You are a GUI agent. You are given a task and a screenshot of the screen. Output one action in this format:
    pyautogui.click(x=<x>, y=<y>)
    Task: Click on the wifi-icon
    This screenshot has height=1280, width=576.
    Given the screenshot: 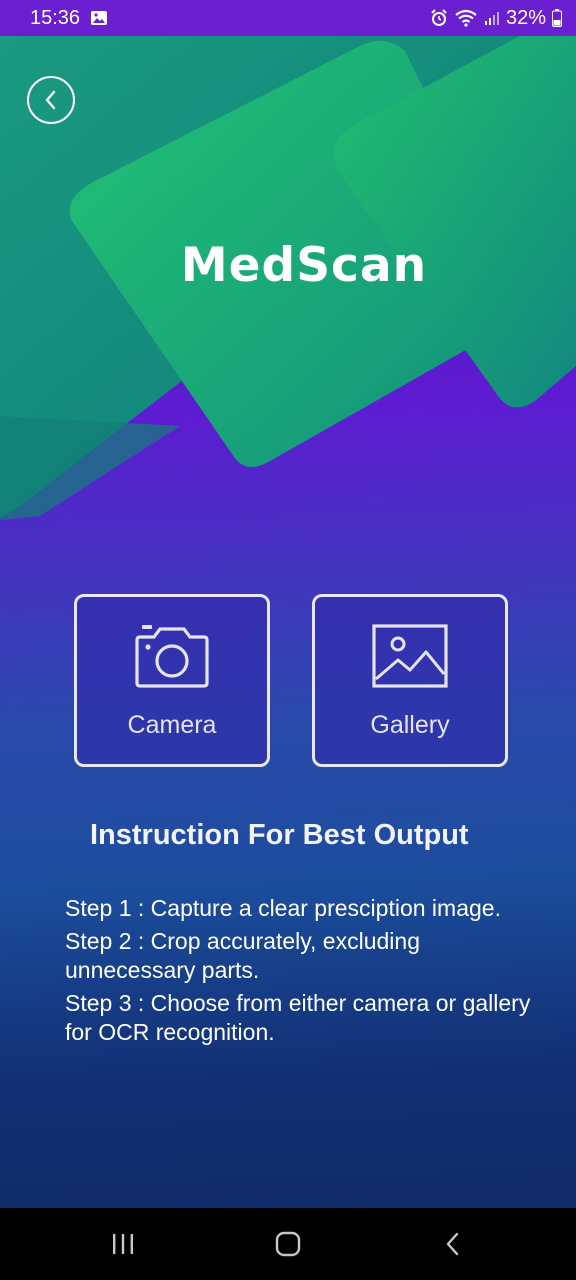 What is the action you would take?
    pyautogui.click(x=466, y=18)
    